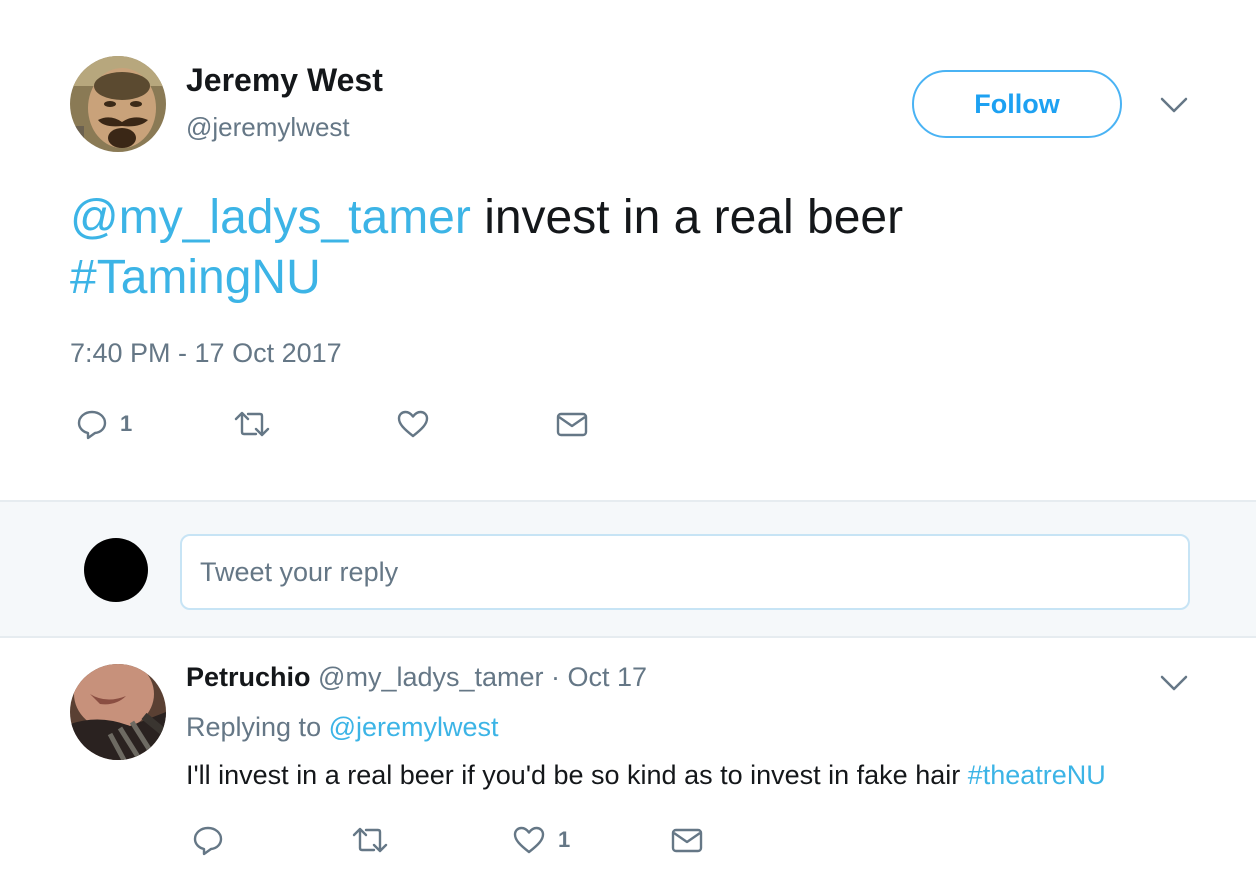 This screenshot has width=1256, height=872. I want to click on replying-handle: @jeremylwest, so click(414, 727).